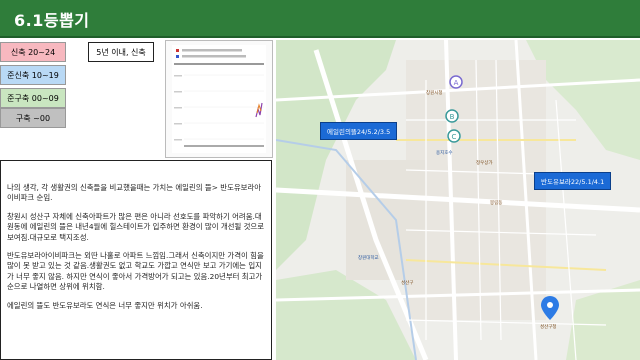  Describe the element at coordinates (359, 131) in the screenshot. I see `map-label-ailin: 에일린의뜰24/5.2/3.5` at that location.